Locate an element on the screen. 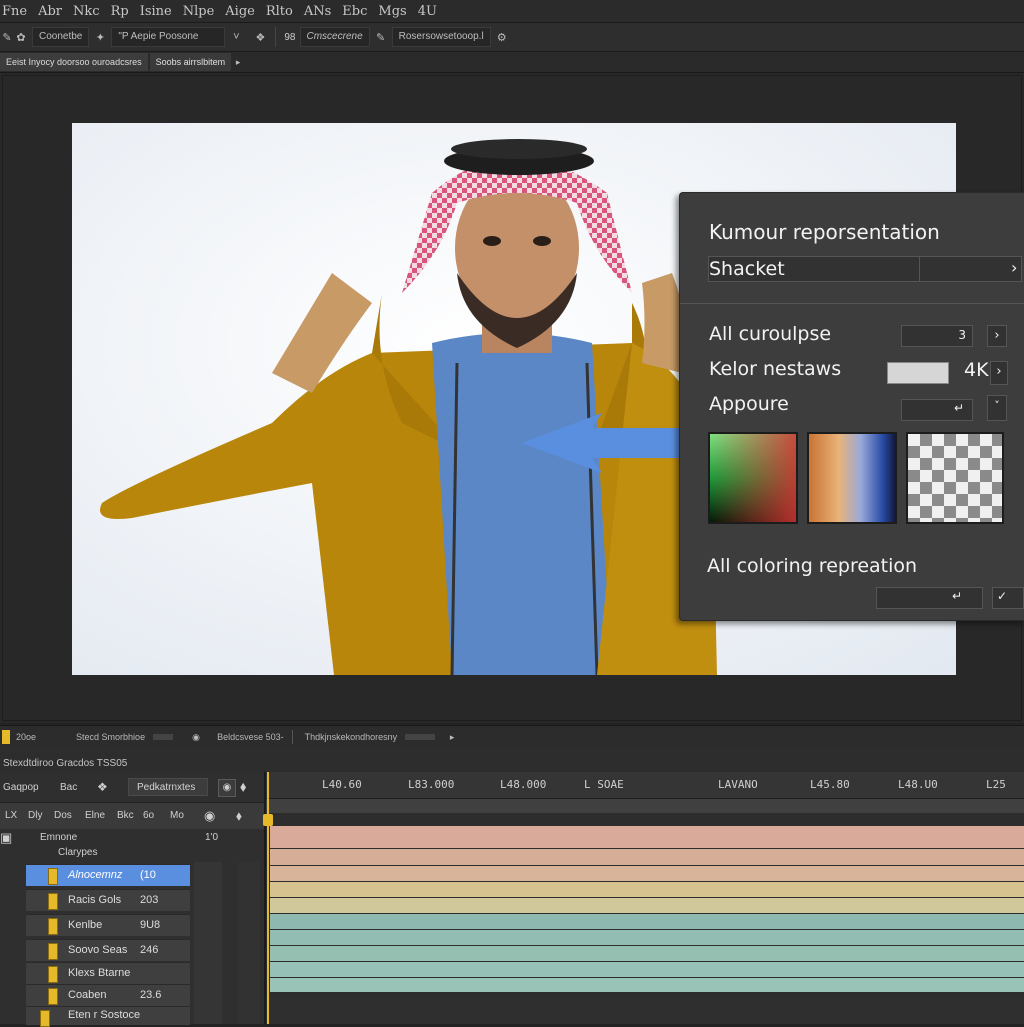 This screenshot has width=1024, height=1027. footer-field: ↵ is located at coordinates (929, 598).